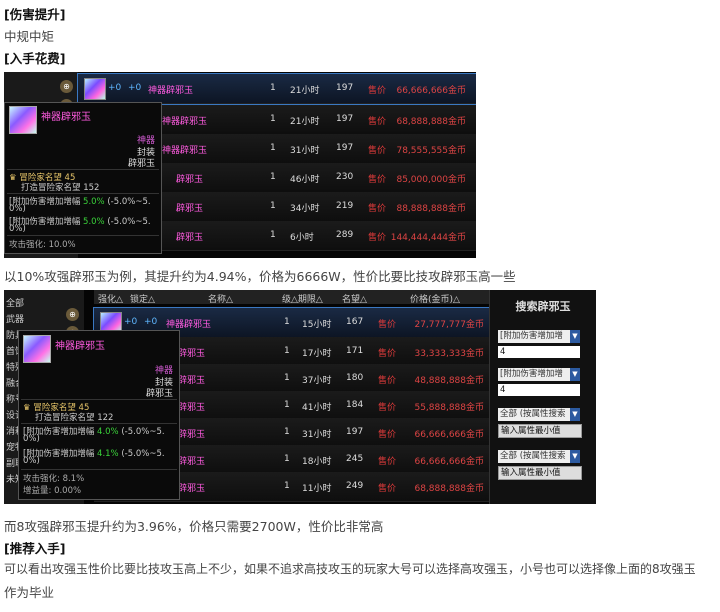 The width and height of the screenshot is (720, 612). What do you see at coordinates (29, 36) in the screenshot?
I see `damage-summary: 中规中矩` at bounding box center [29, 36].